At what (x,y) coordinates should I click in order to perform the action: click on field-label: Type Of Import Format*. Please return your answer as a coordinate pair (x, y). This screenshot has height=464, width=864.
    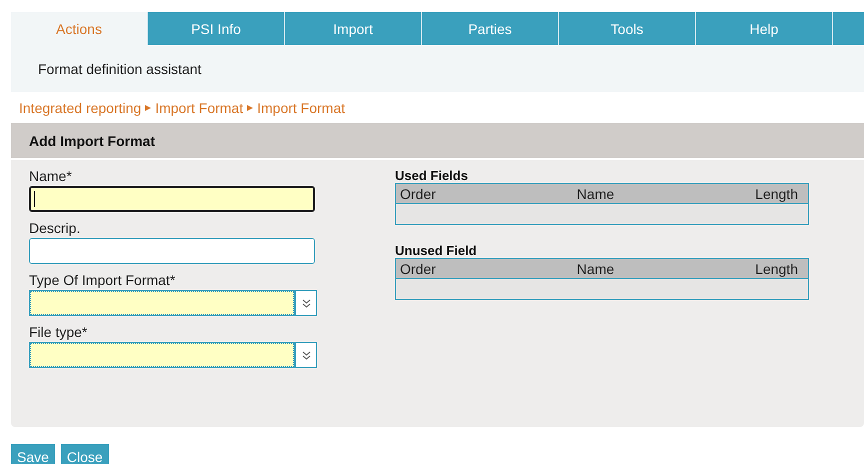
    Looking at the image, I should click on (102, 280).